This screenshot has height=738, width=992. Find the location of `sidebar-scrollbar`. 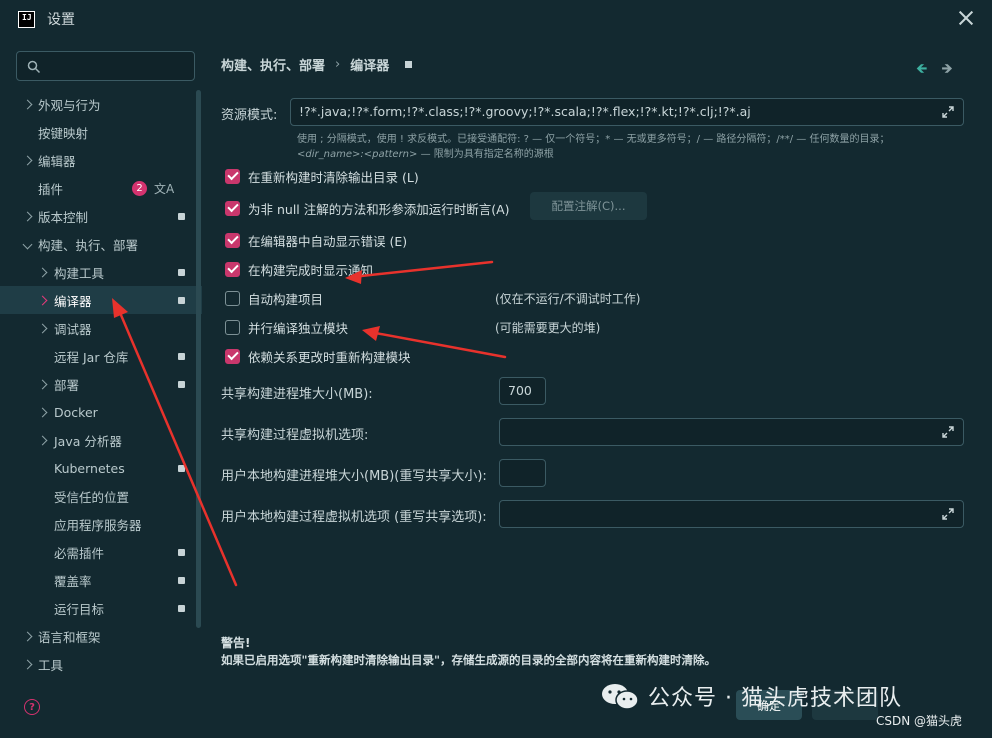

sidebar-scrollbar is located at coordinates (198, 359).